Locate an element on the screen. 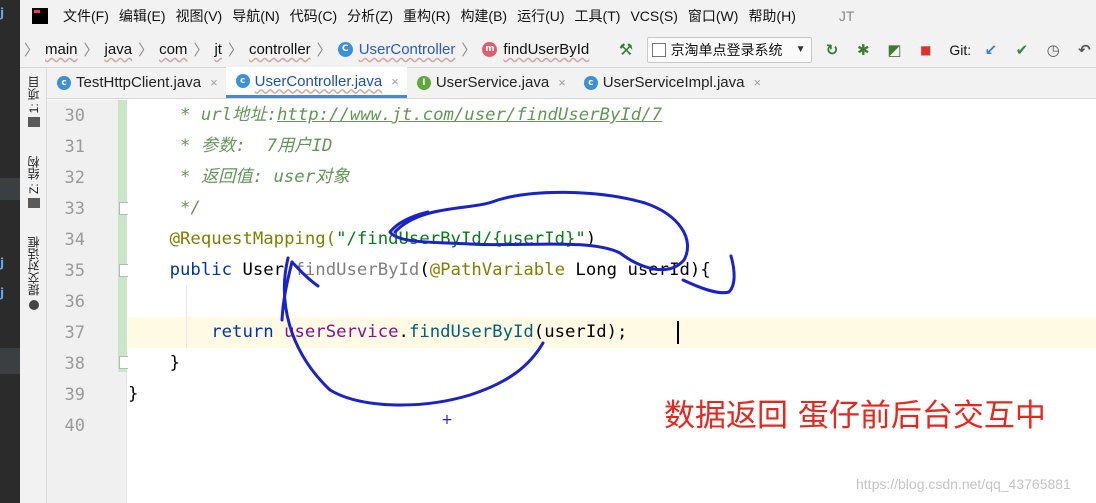  annotation-token: @PathVariable is located at coordinates (502, 270).